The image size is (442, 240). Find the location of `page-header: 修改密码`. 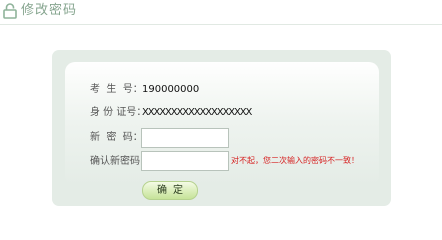

page-header: 修改密码 is located at coordinates (221, 12).